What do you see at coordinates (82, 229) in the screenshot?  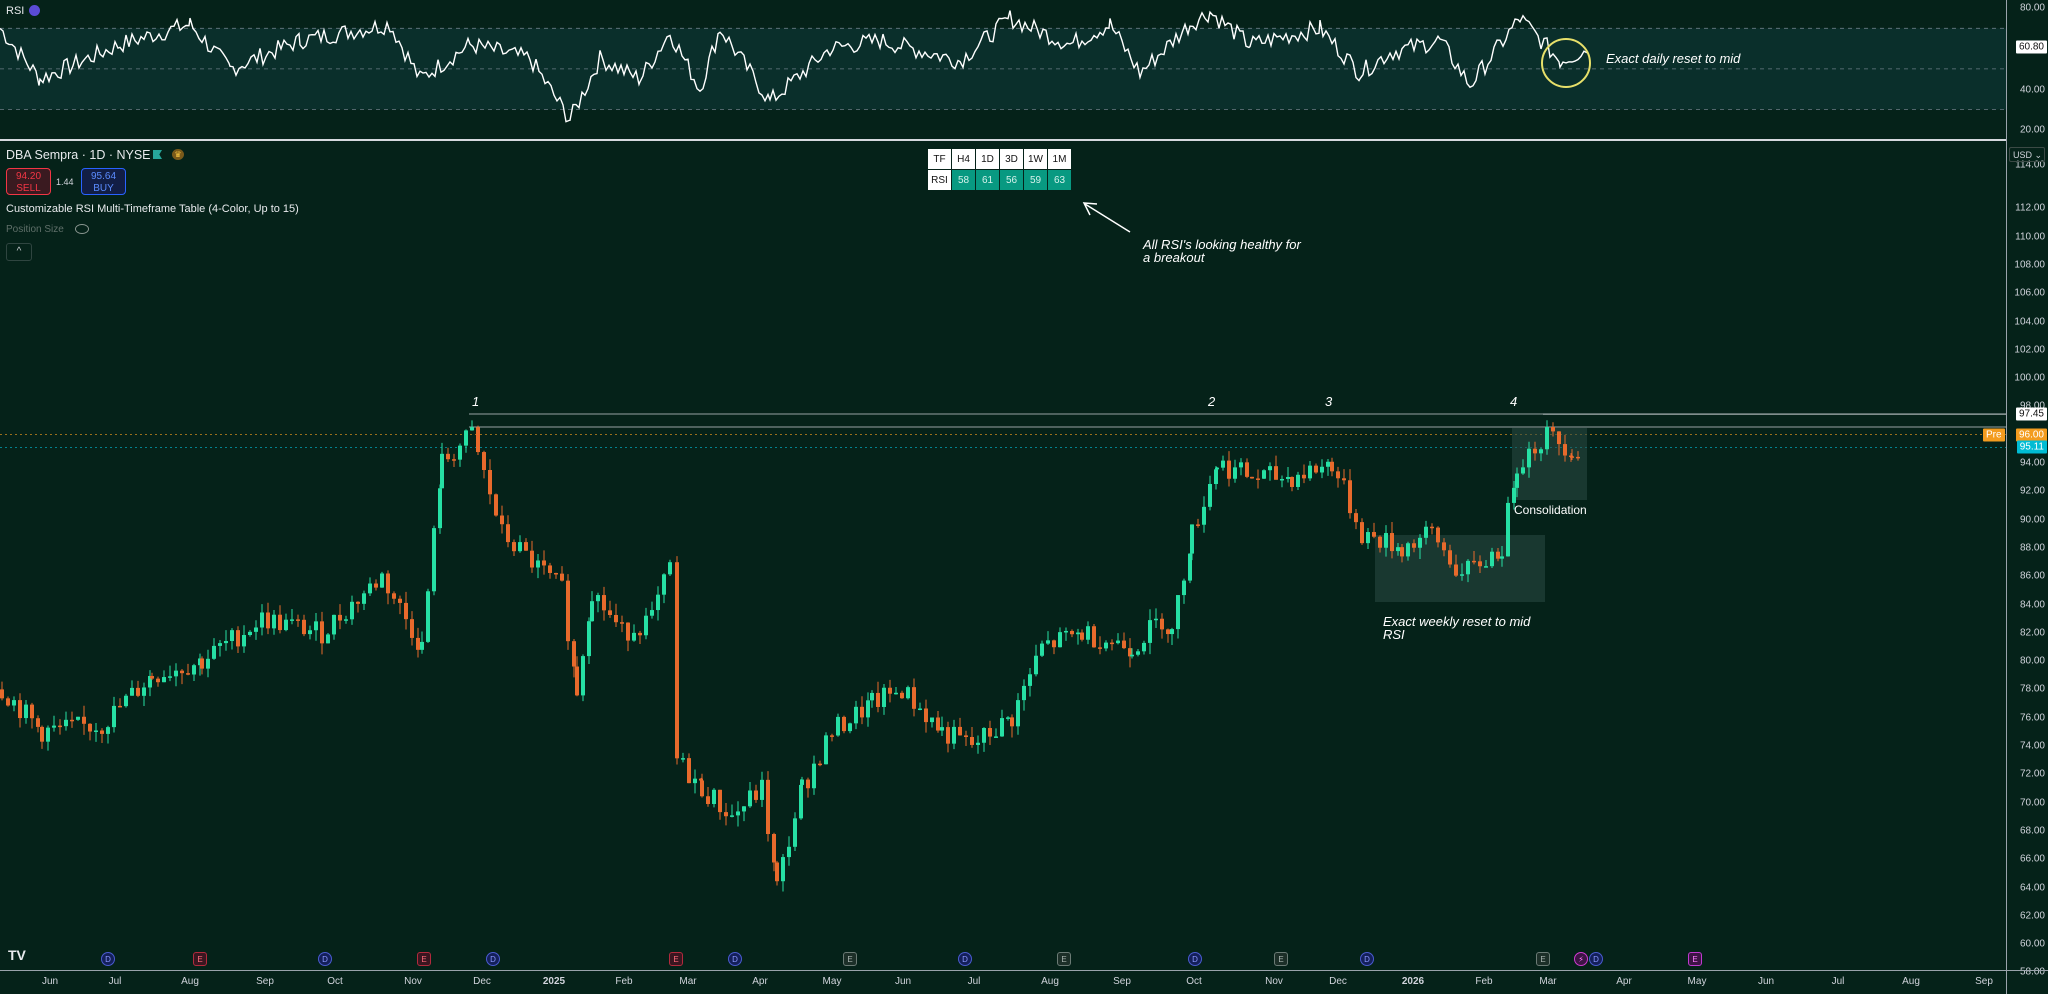 I see `eye-icon` at bounding box center [82, 229].